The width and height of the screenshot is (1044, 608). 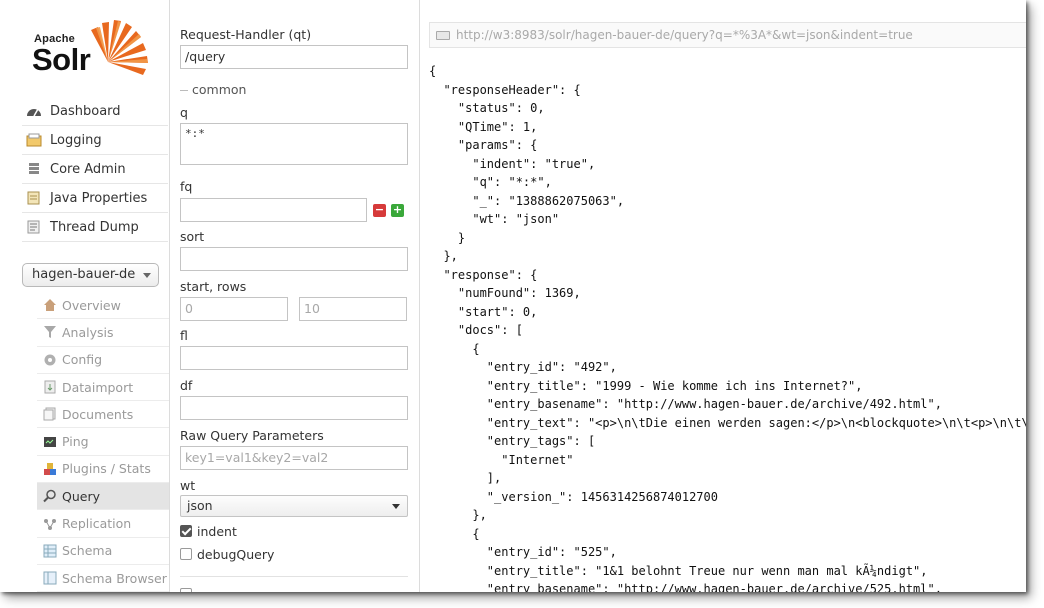 What do you see at coordinates (379, 210) in the screenshot?
I see `remove-fq-button: −` at bounding box center [379, 210].